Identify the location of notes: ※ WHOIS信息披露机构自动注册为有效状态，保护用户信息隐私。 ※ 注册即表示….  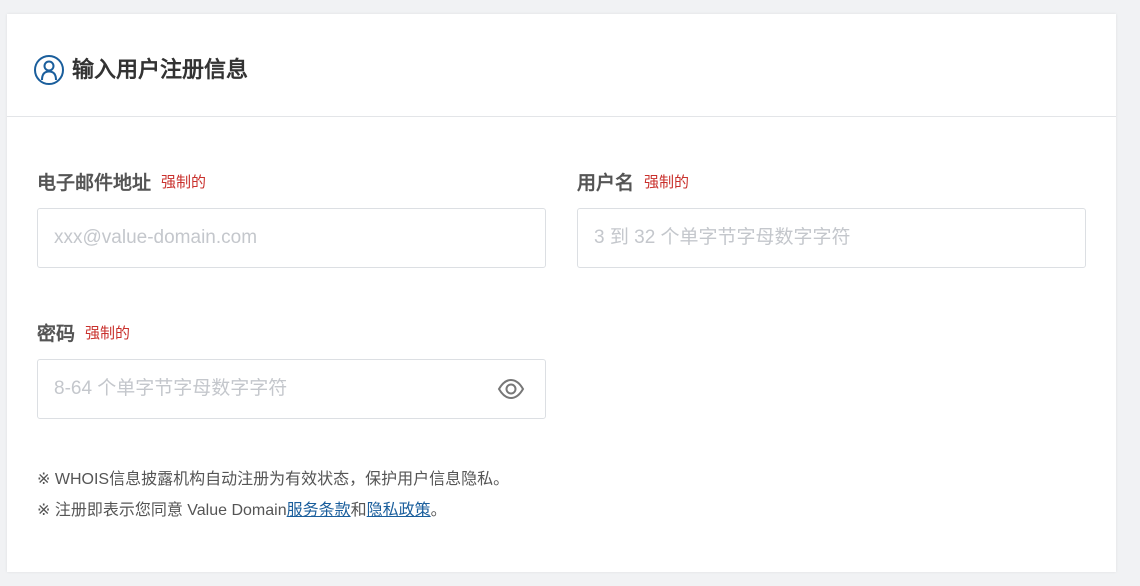
(273, 495).